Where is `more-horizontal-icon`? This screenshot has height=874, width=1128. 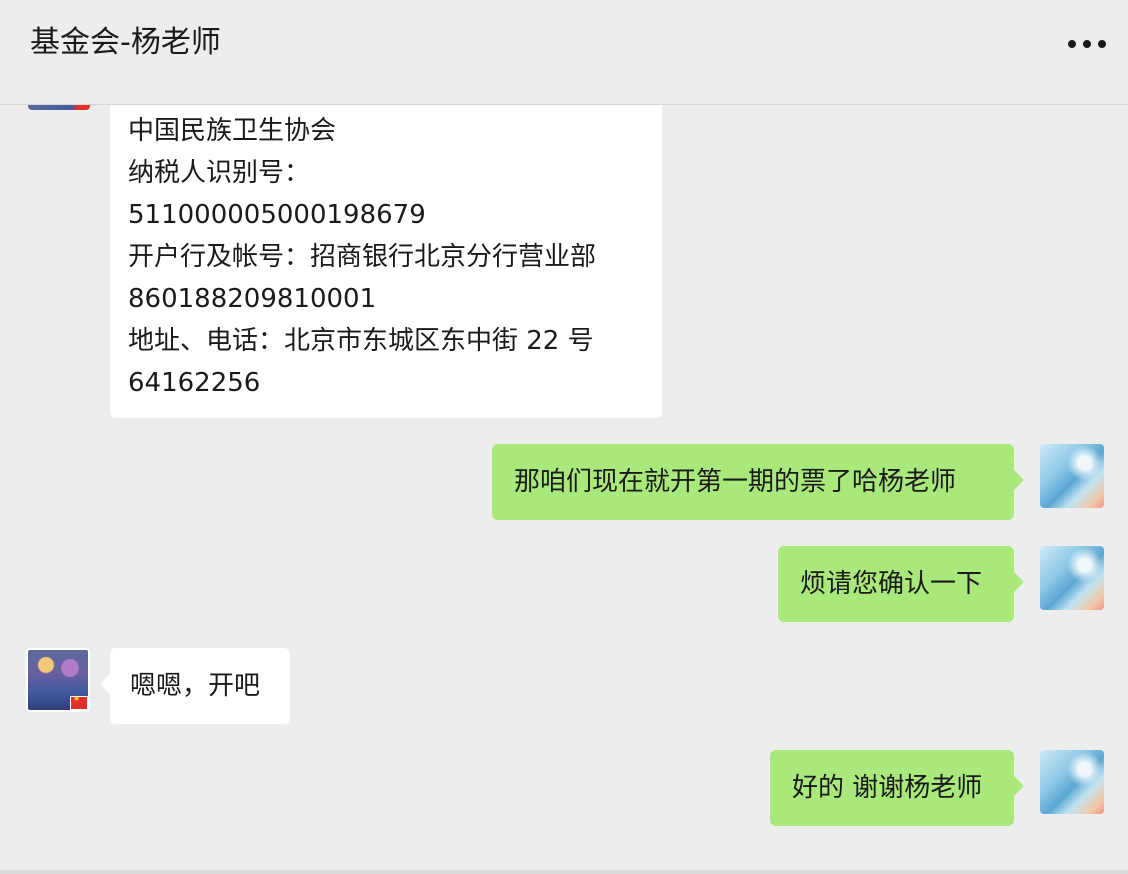
more-horizontal-icon is located at coordinates (1087, 44).